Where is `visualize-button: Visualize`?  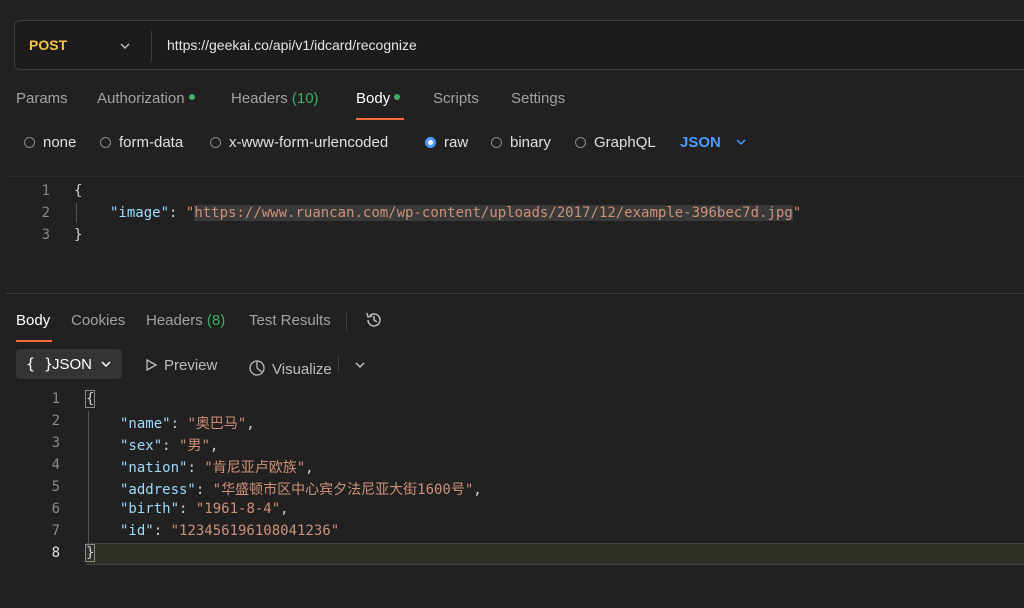 visualize-button: Visualize is located at coordinates (290, 367).